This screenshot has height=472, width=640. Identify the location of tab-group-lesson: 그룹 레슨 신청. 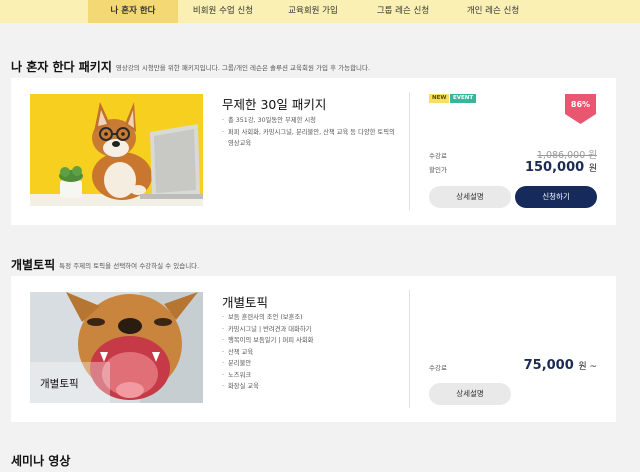
(403, 11).